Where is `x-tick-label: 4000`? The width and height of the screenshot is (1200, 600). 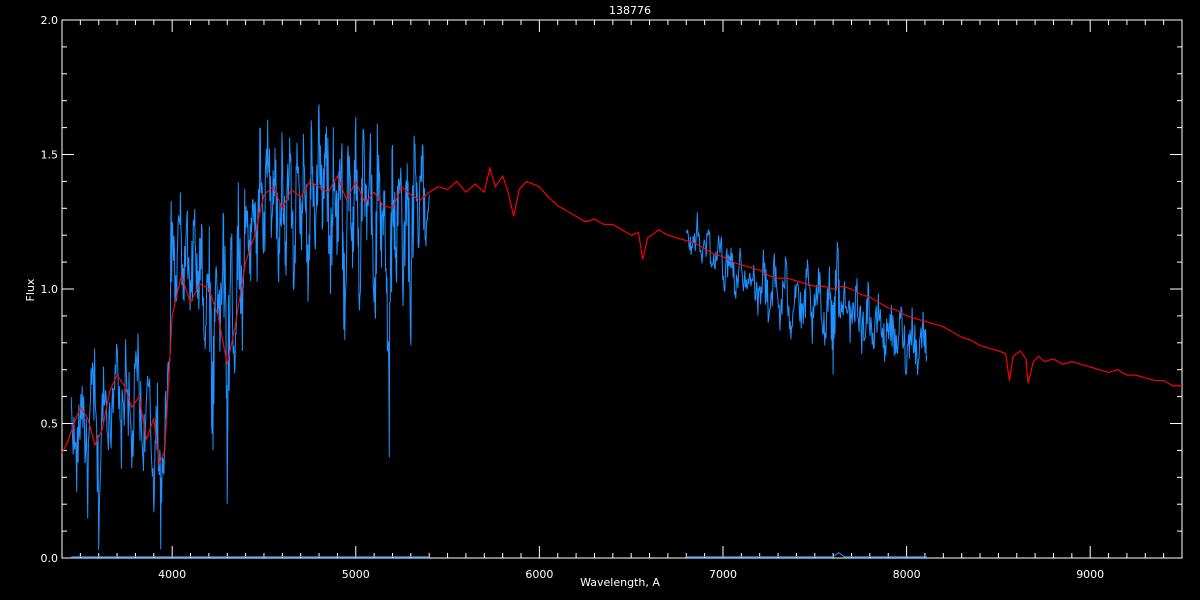 x-tick-label: 4000 is located at coordinates (172, 574).